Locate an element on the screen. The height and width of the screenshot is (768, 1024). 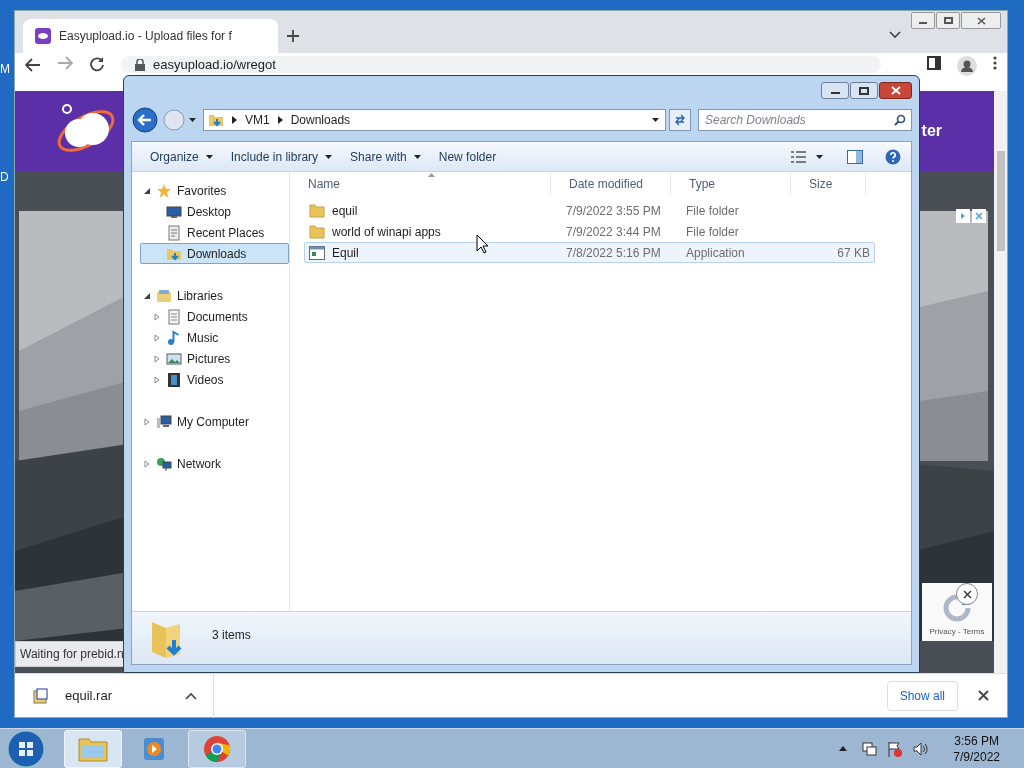
file-name: equil is located at coordinates (345, 210).